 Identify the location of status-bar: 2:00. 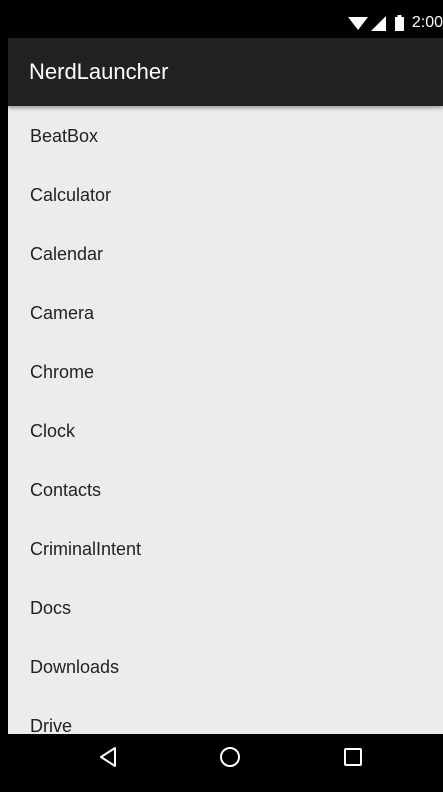
(225, 23).